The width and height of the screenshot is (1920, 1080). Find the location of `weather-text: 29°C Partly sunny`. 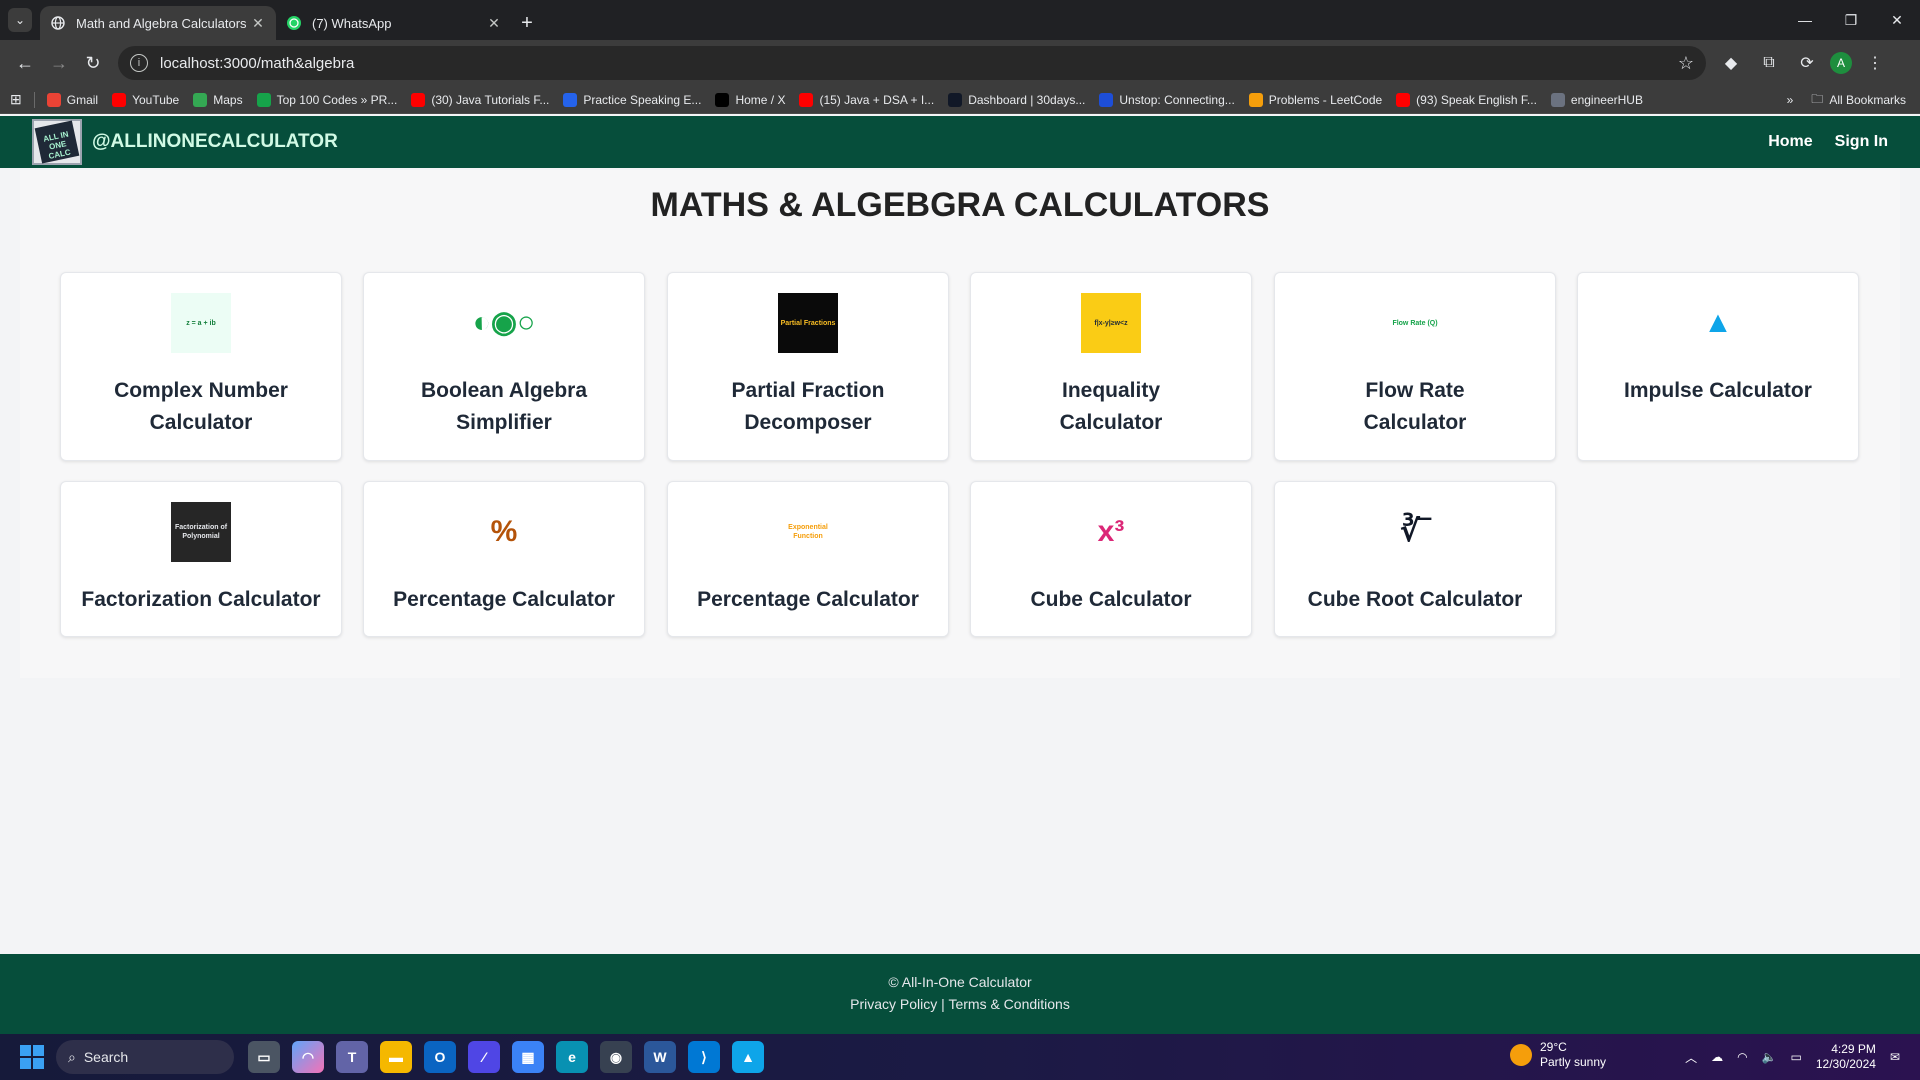

weather-text: 29°C Partly sunny is located at coordinates (1573, 1055).